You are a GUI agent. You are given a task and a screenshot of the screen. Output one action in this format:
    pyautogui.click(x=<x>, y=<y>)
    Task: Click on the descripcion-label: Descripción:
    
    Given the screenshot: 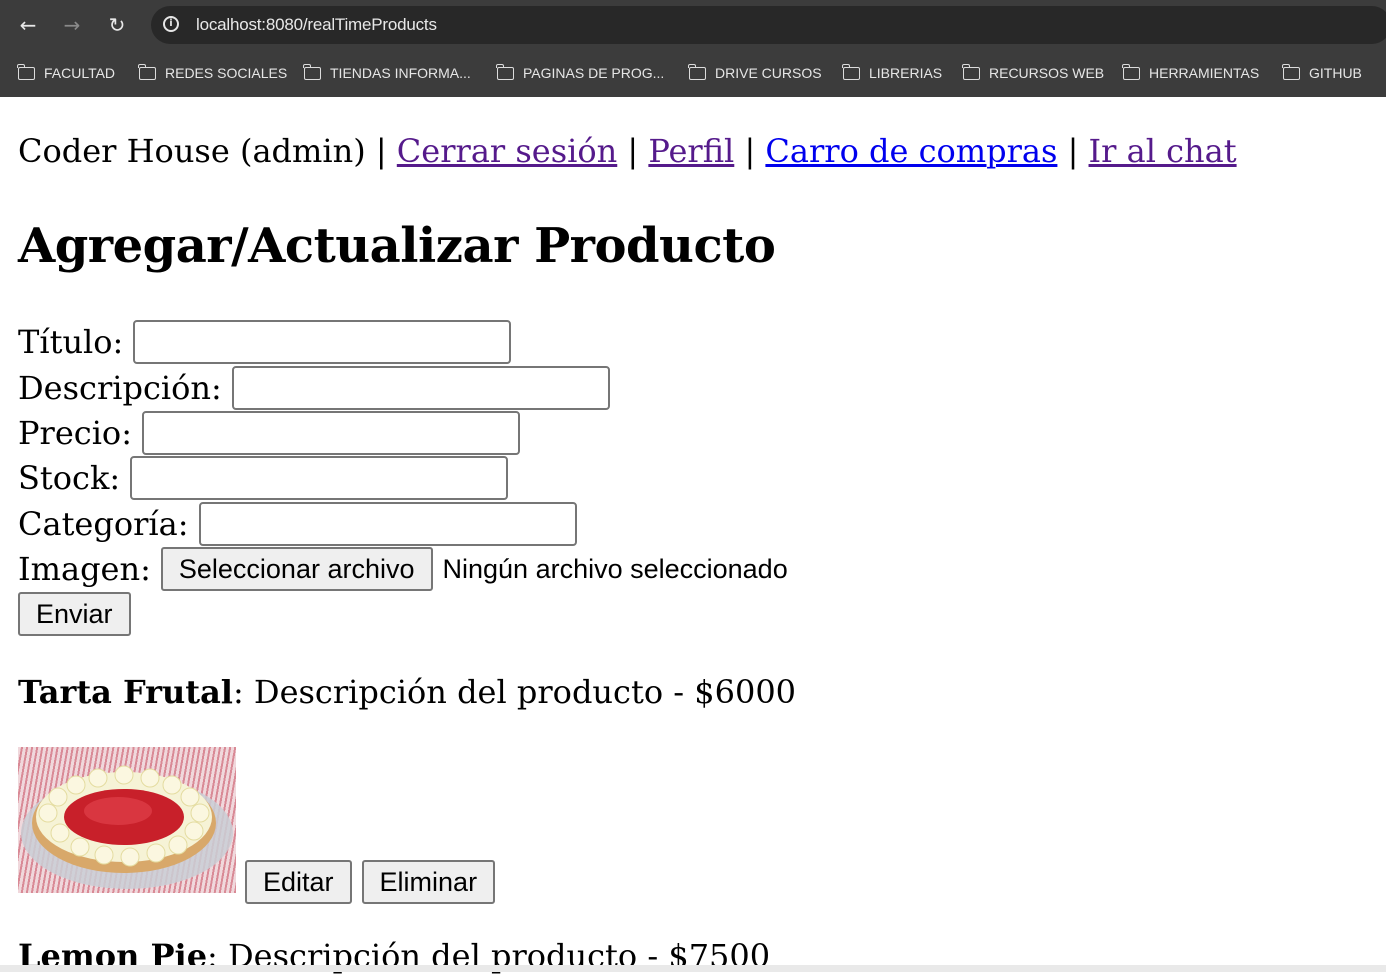 What is the action you would take?
    pyautogui.click(x=120, y=388)
    